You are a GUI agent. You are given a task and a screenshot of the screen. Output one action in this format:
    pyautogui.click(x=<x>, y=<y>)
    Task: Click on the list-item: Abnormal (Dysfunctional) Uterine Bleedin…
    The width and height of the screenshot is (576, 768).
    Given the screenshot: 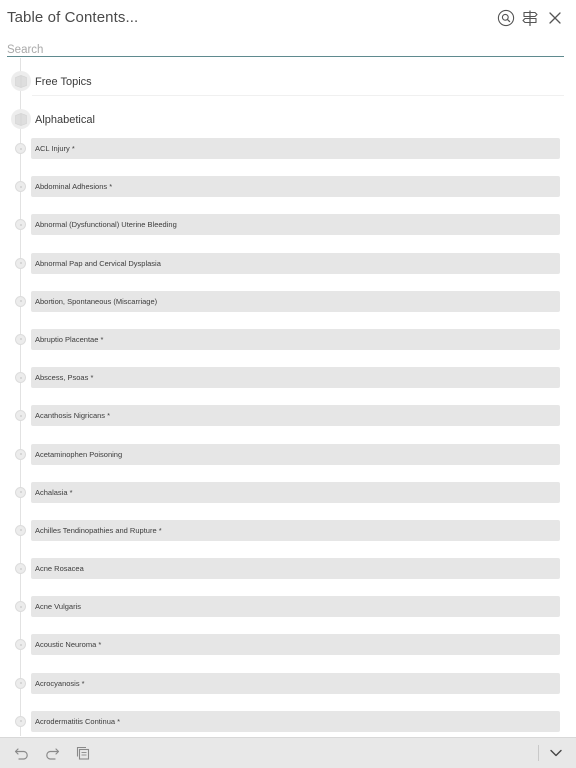 What is the action you would take?
    pyautogui.click(x=288, y=233)
    